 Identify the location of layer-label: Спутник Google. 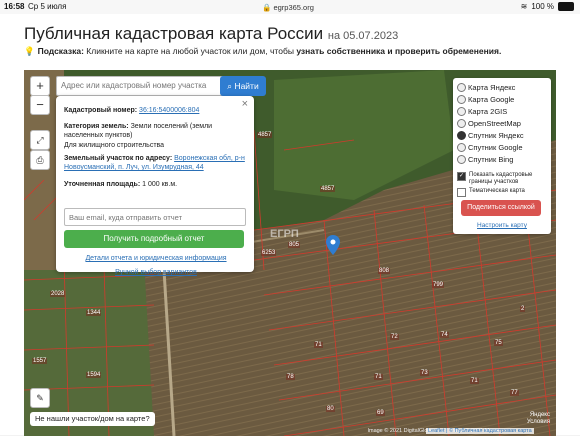
(495, 147).